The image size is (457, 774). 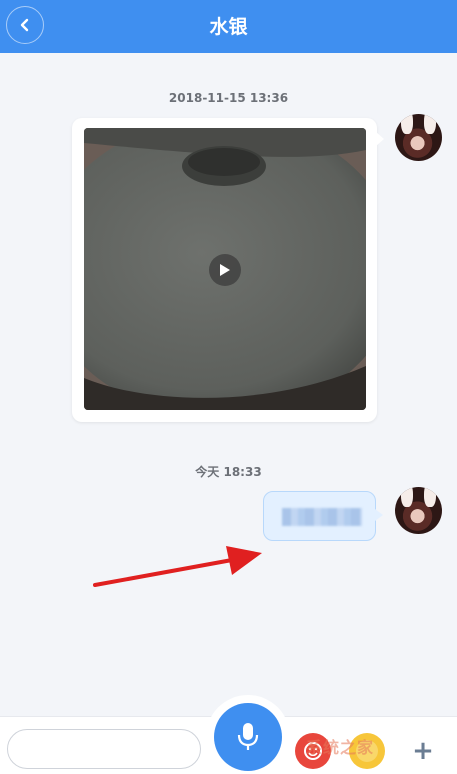 I want to click on voice-button, so click(x=248, y=737).